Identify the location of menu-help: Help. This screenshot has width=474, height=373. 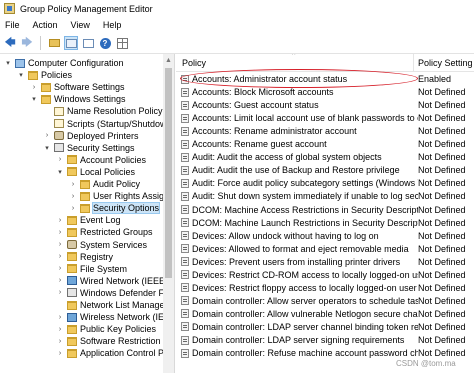
(112, 25).